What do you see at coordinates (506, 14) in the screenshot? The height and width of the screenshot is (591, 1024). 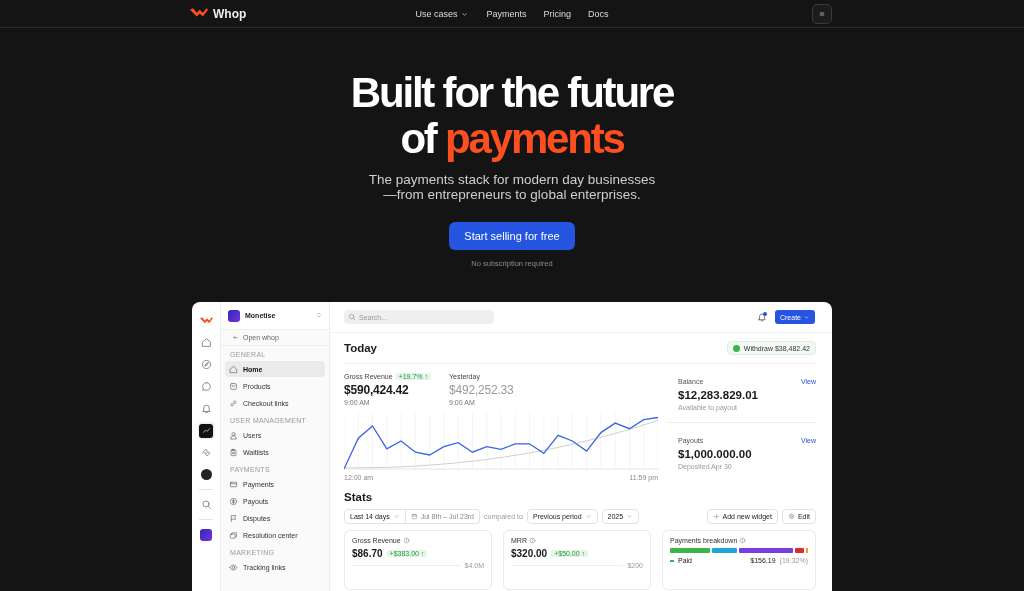 I see `nav-link: Payments` at bounding box center [506, 14].